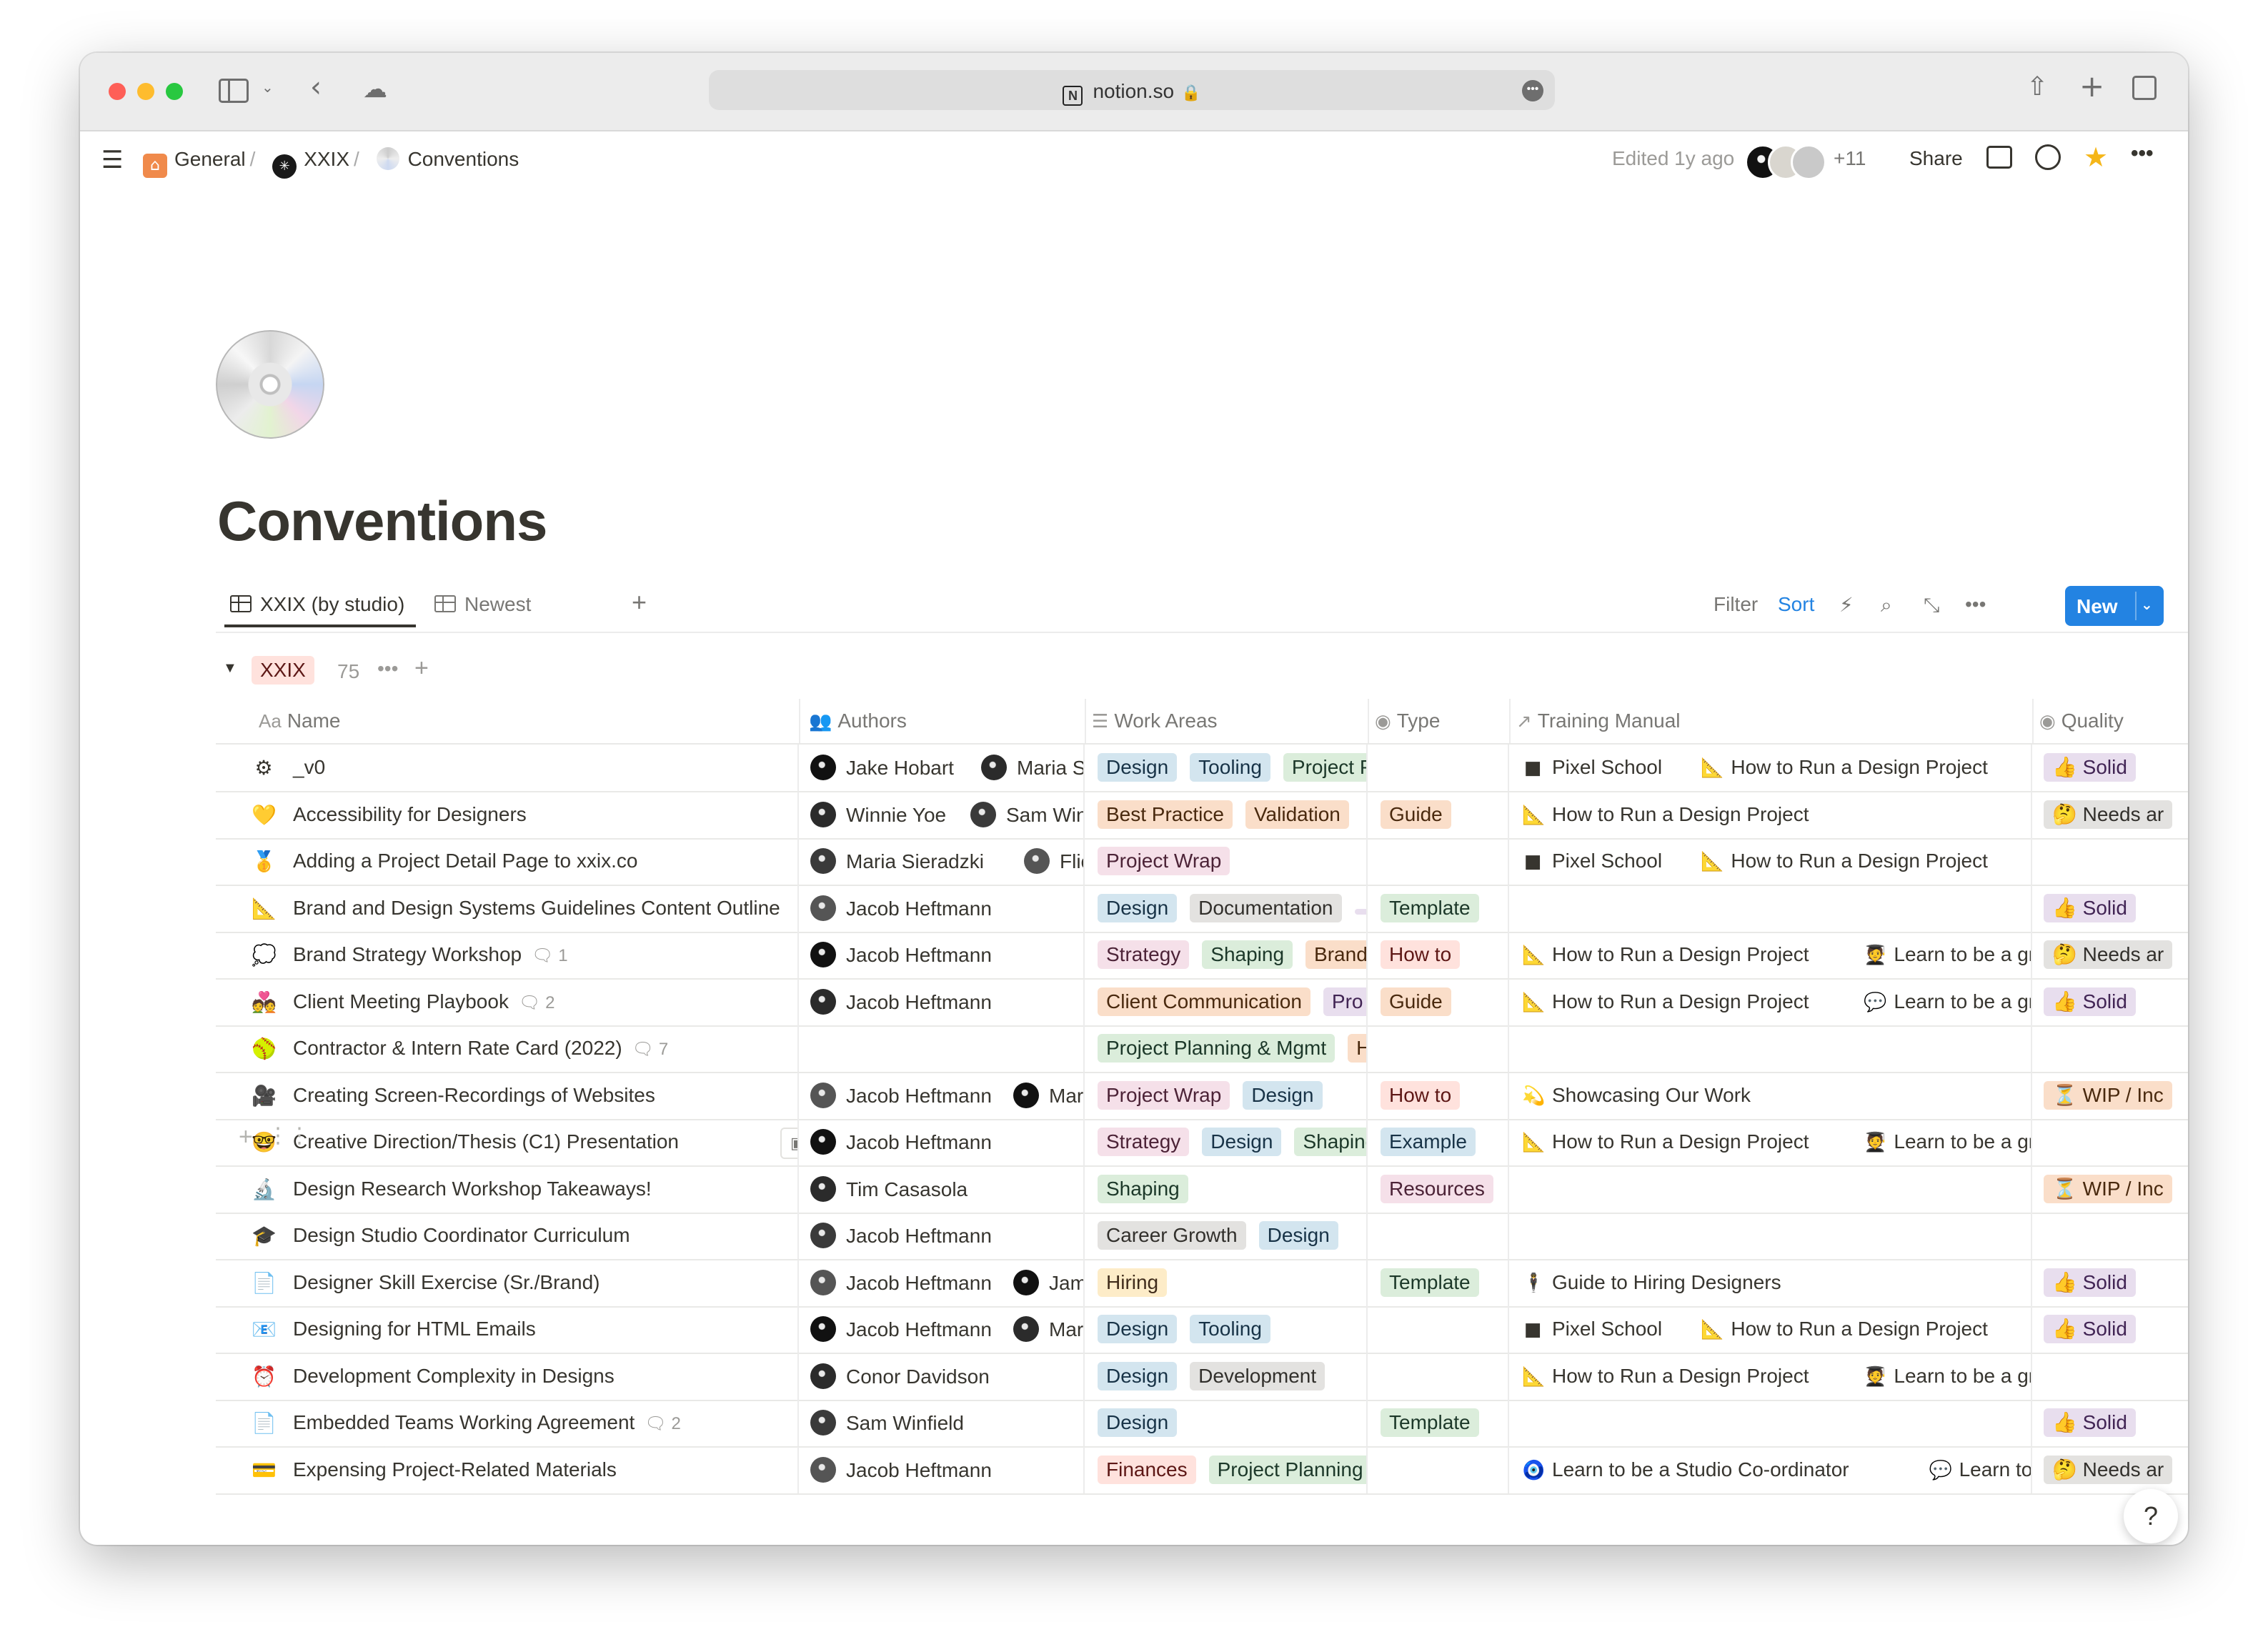 This screenshot has width=2268, height=1652. What do you see at coordinates (1144, 1142) in the screenshot?
I see `work-area-tag: Strategy` at bounding box center [1144, 1142].